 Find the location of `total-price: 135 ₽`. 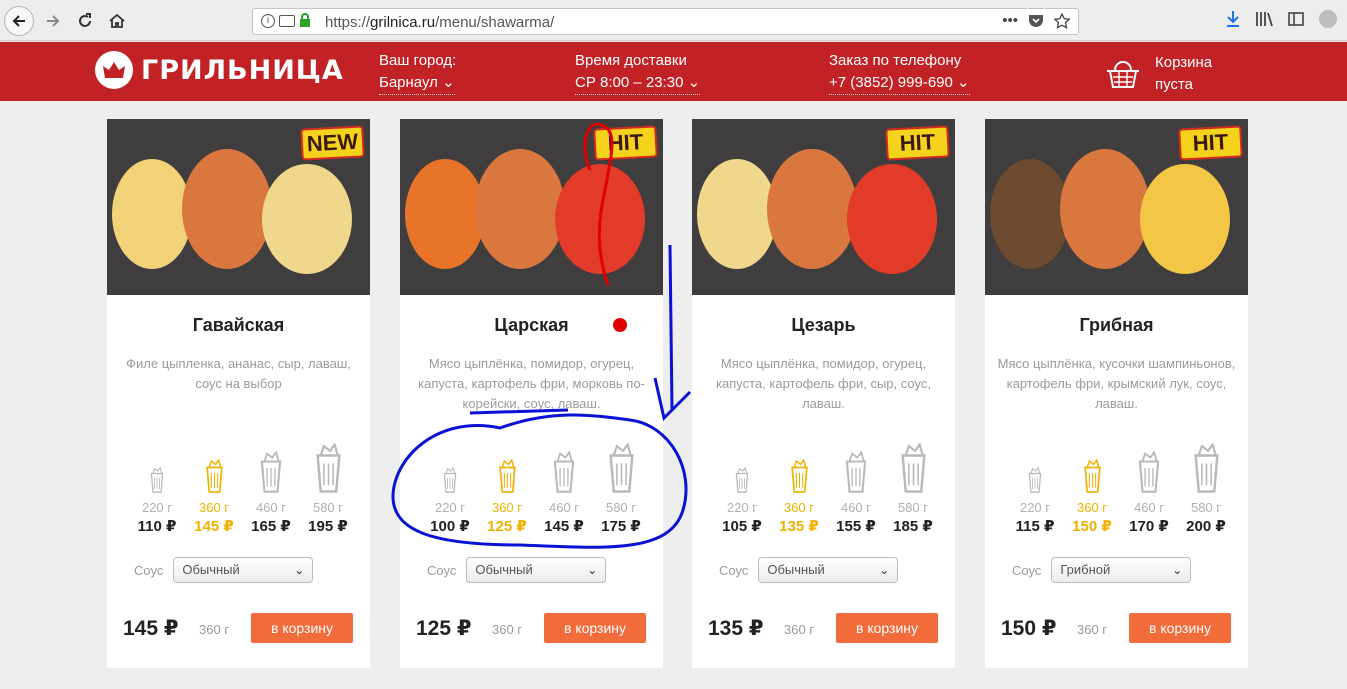

total-price: 135 ₽ is located at coordinates (736, 628).